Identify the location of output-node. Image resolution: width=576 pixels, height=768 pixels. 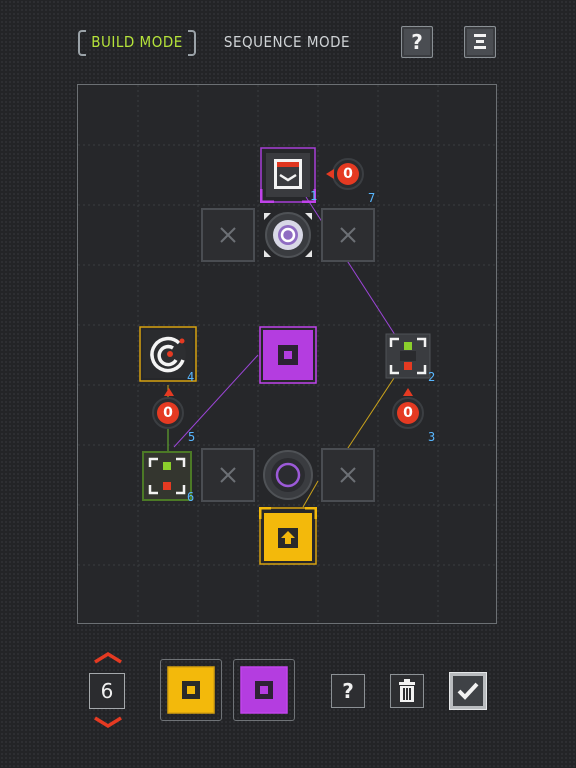
(288, 175).